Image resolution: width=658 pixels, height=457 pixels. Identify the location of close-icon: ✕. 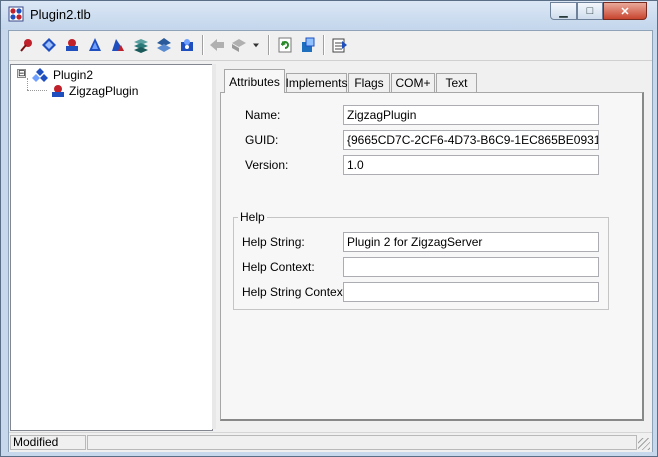
(625, 11).